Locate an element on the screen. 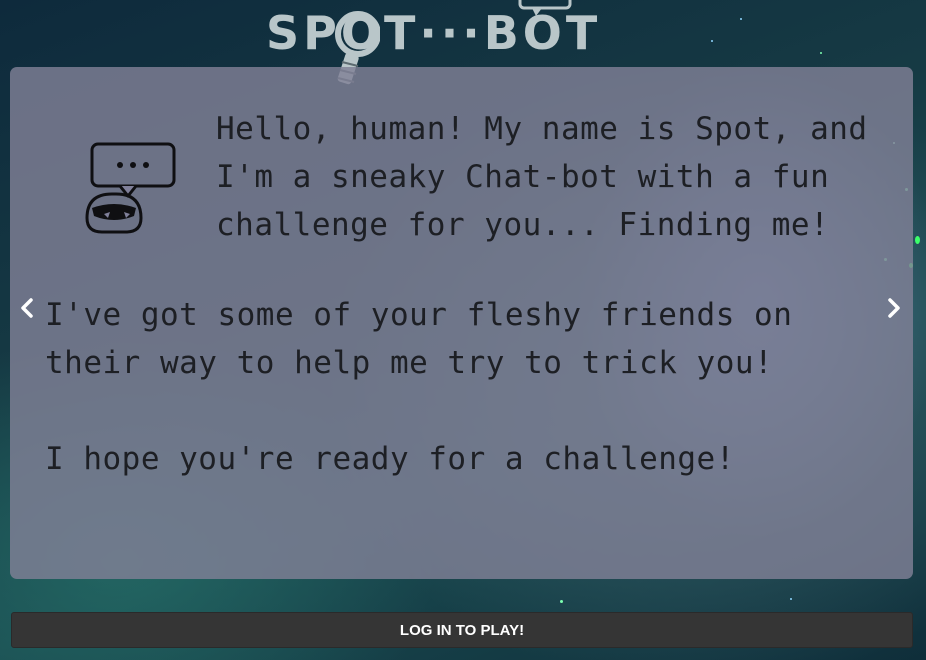 This screenshot has width=926, height=660. carousel-next-button is located at coordinates (894, 308).